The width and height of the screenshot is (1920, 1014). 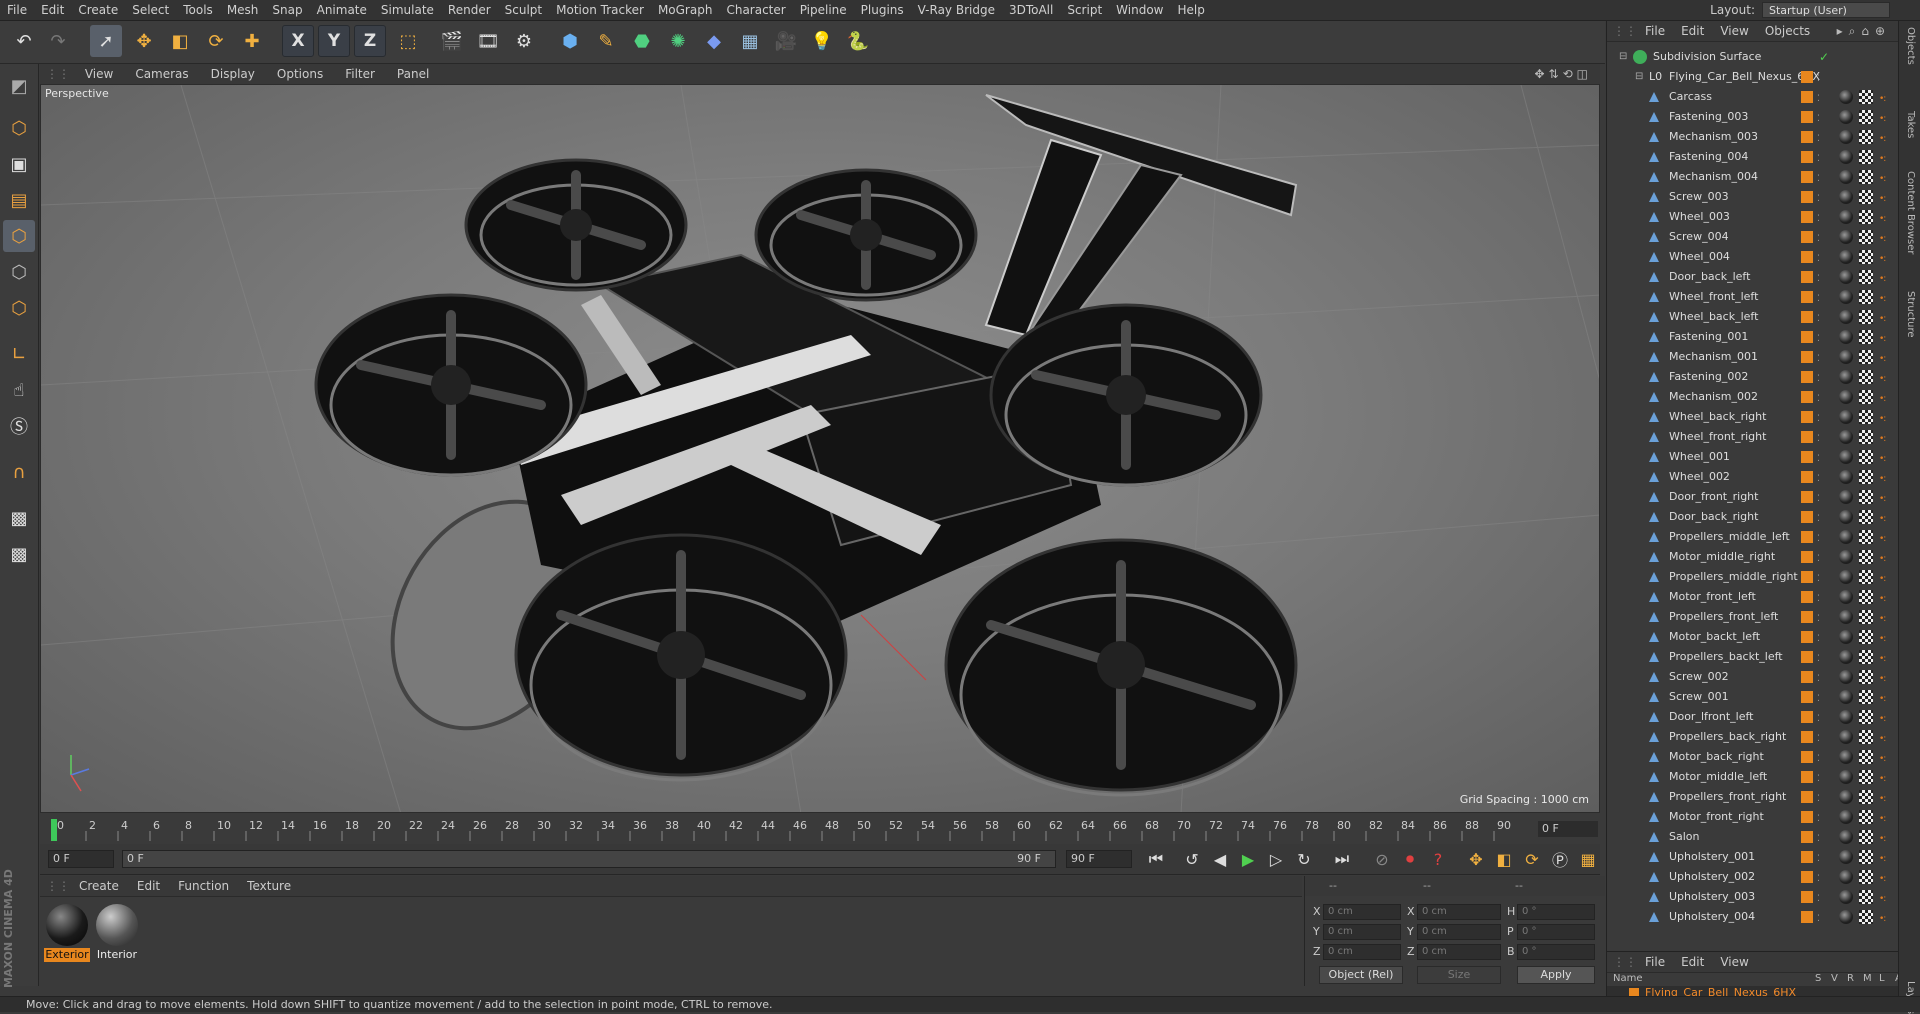 I want to click on floor-icon: ▦, so click(x=750, y=41).